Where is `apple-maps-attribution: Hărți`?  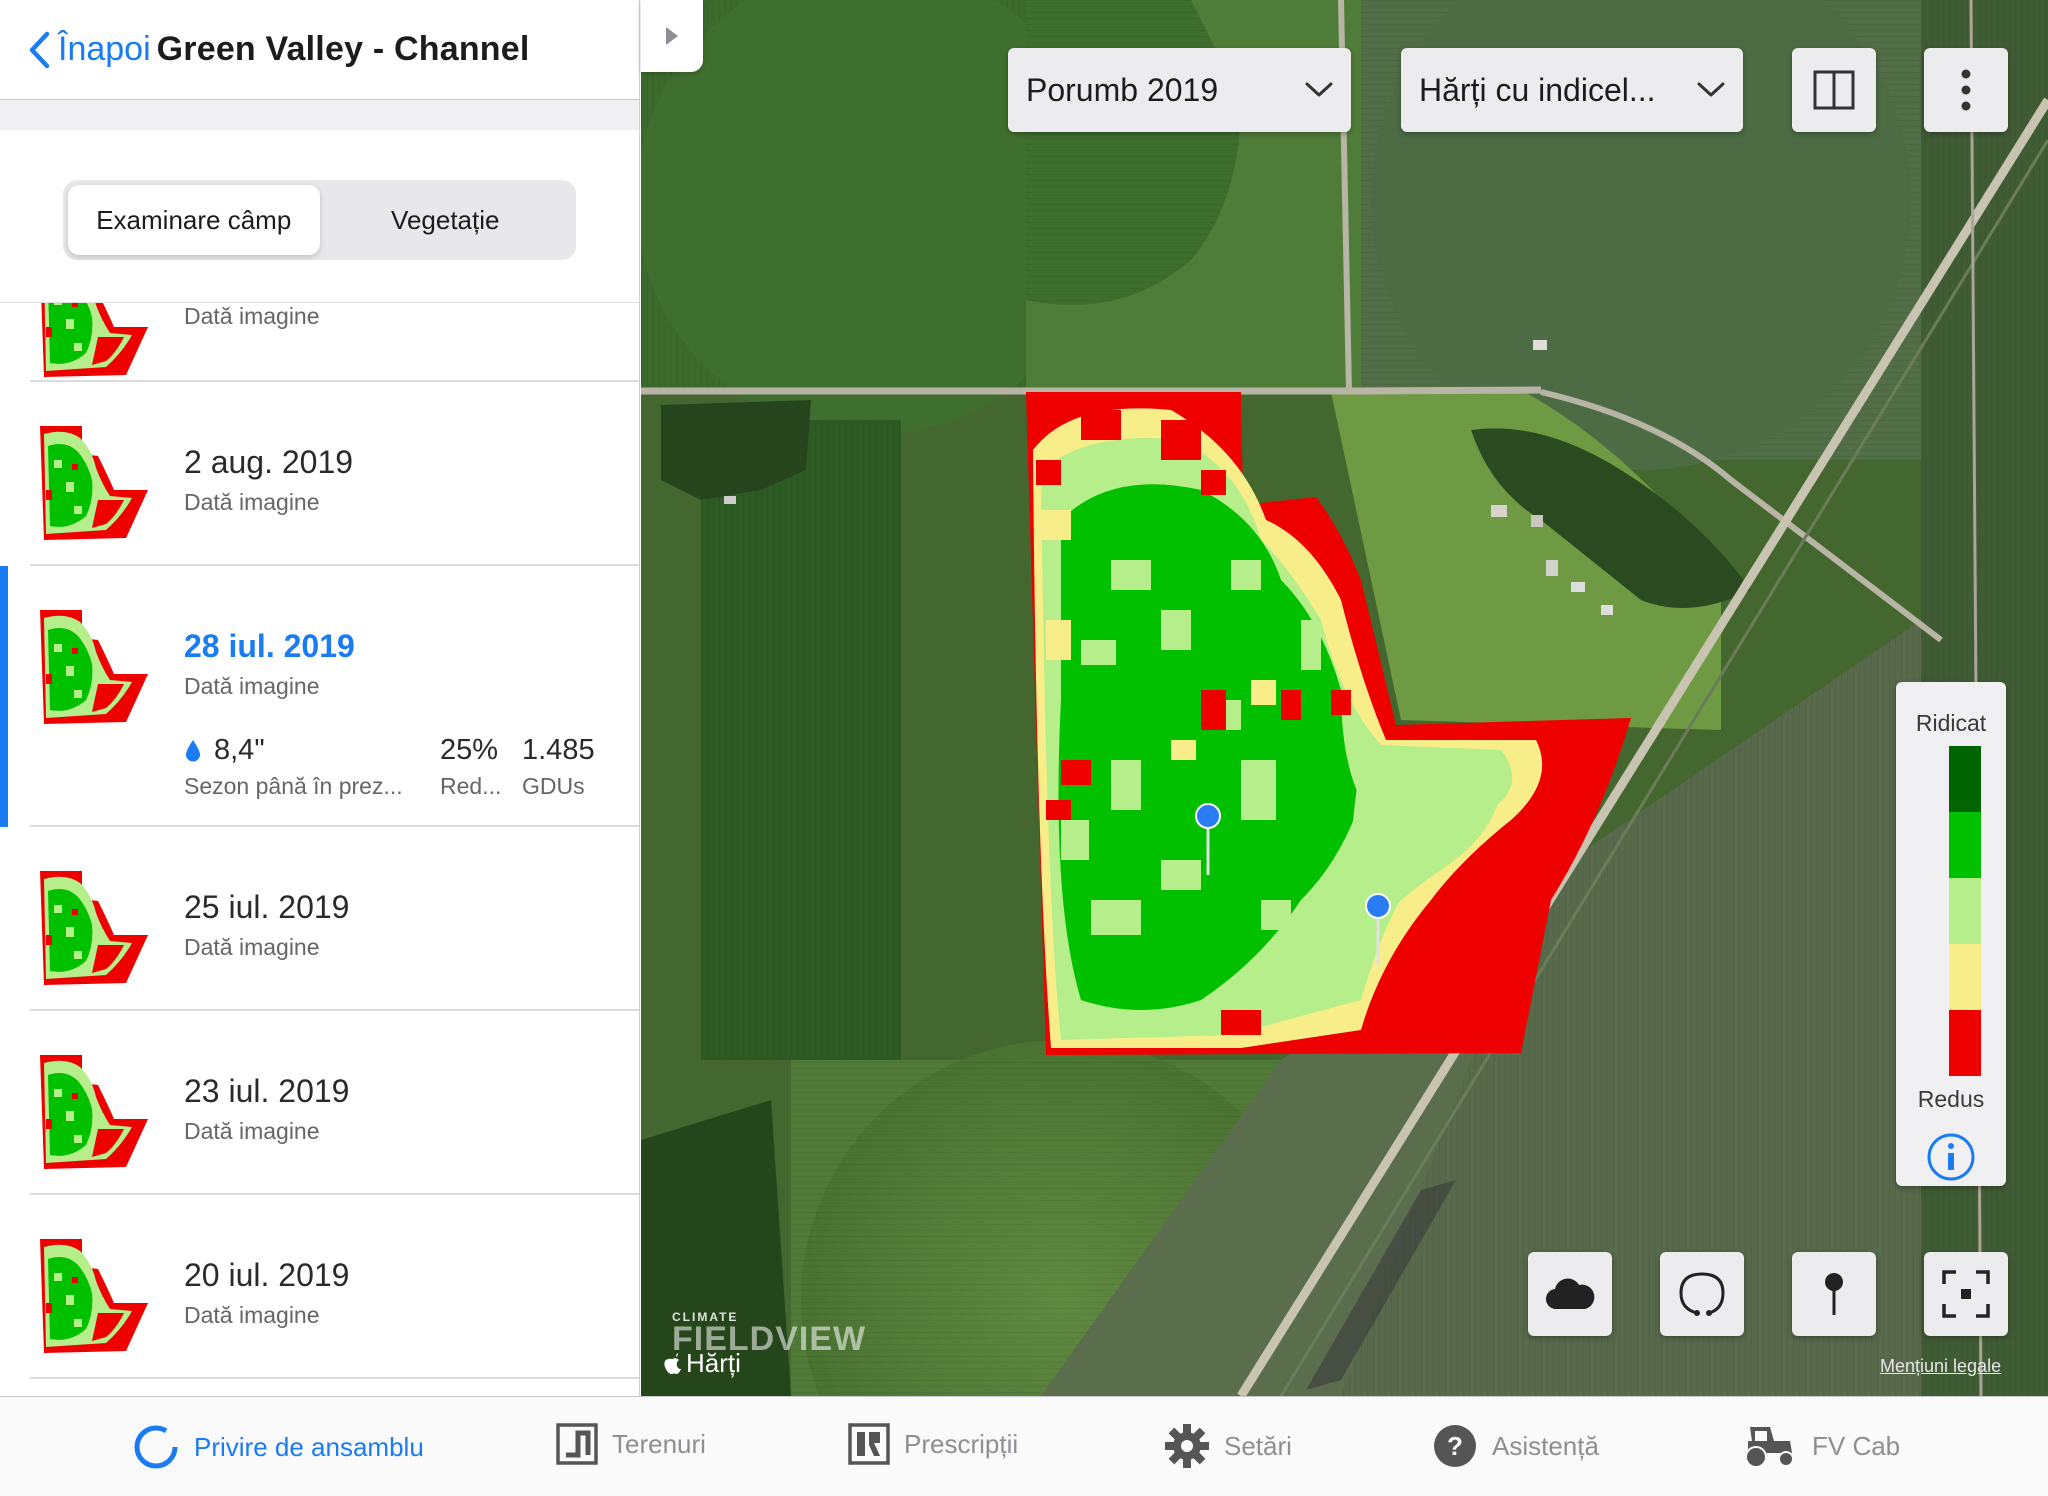 apple-maps-attribution: Hărți is located at coordinates (701, 1363).